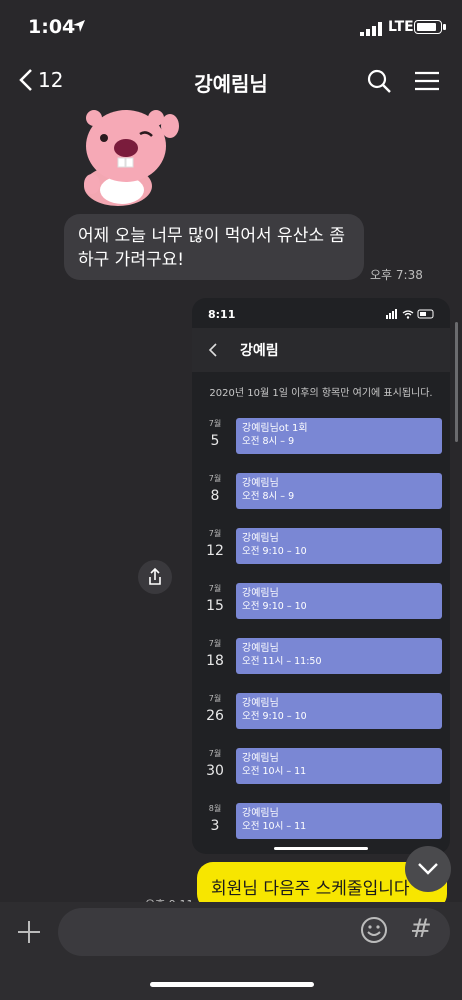 The height and width of the screenshot is (1000, 462). I want to click on calendar-event-row: 8월 3 강예림님 오전 10시 – 11, so click(321, 822).